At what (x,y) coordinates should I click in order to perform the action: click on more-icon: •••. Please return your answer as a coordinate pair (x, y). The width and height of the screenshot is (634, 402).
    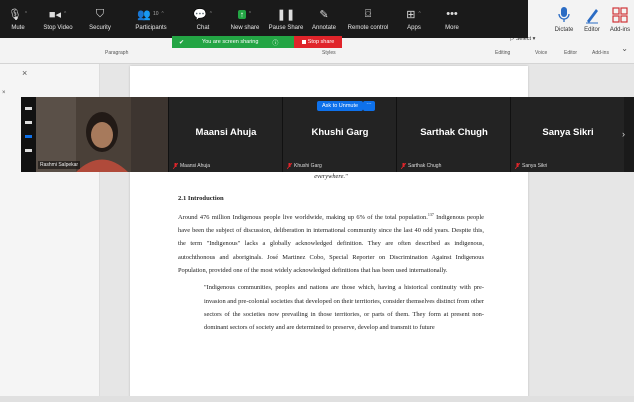
    Looking at the image, I should click on (452, 14).